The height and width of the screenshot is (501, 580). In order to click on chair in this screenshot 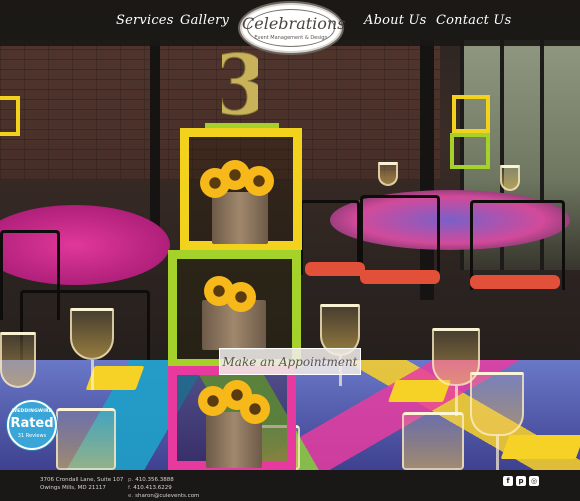, I will do `click(400, 237)`.